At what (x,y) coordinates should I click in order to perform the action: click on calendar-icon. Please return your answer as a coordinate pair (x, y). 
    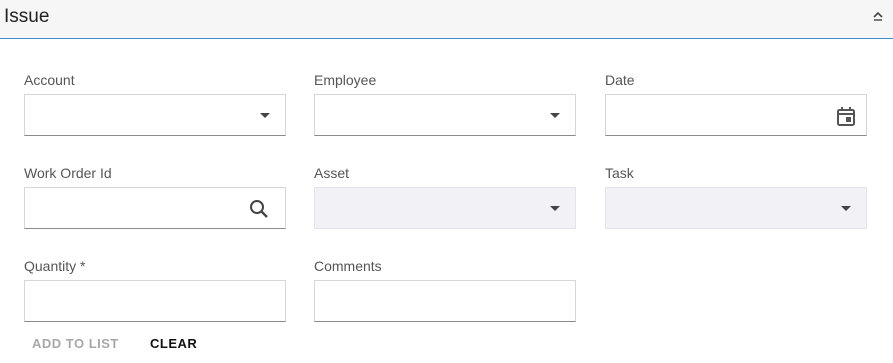
    Looking at the image, I should click on (846, 116).